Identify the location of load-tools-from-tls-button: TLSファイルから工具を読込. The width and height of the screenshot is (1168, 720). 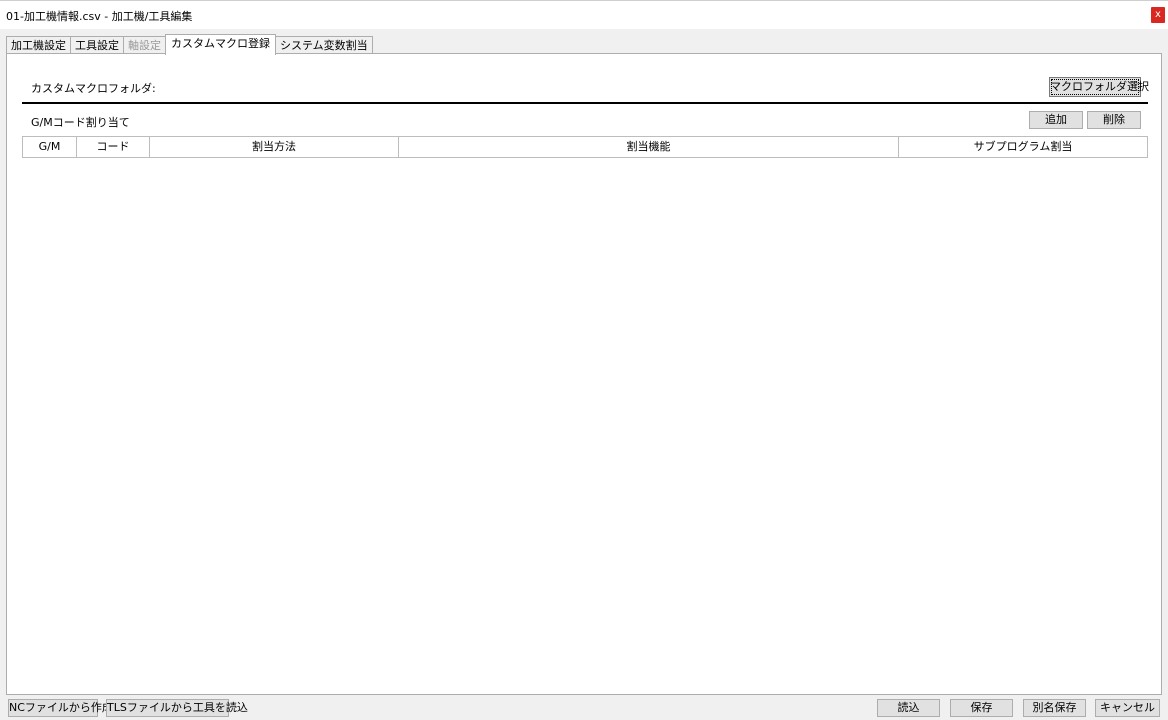
(177, 708).